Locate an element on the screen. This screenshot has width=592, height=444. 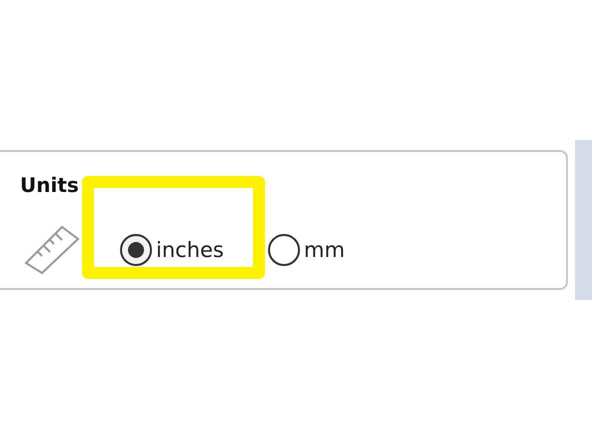
ruler-icon is located at coordinates (52, 250).